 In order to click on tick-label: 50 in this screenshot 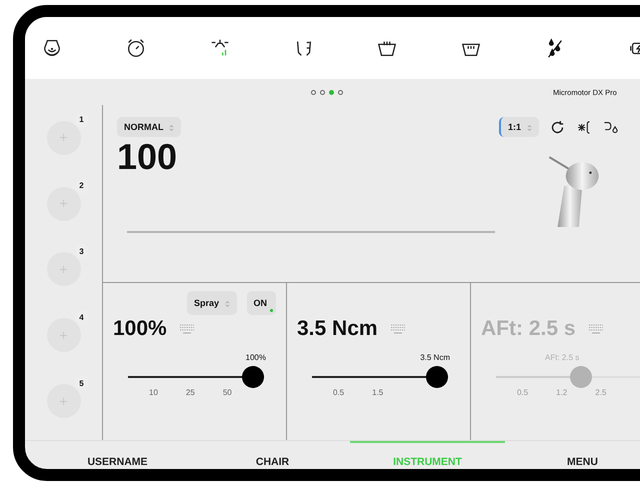, I will do `click(227, 392)`.